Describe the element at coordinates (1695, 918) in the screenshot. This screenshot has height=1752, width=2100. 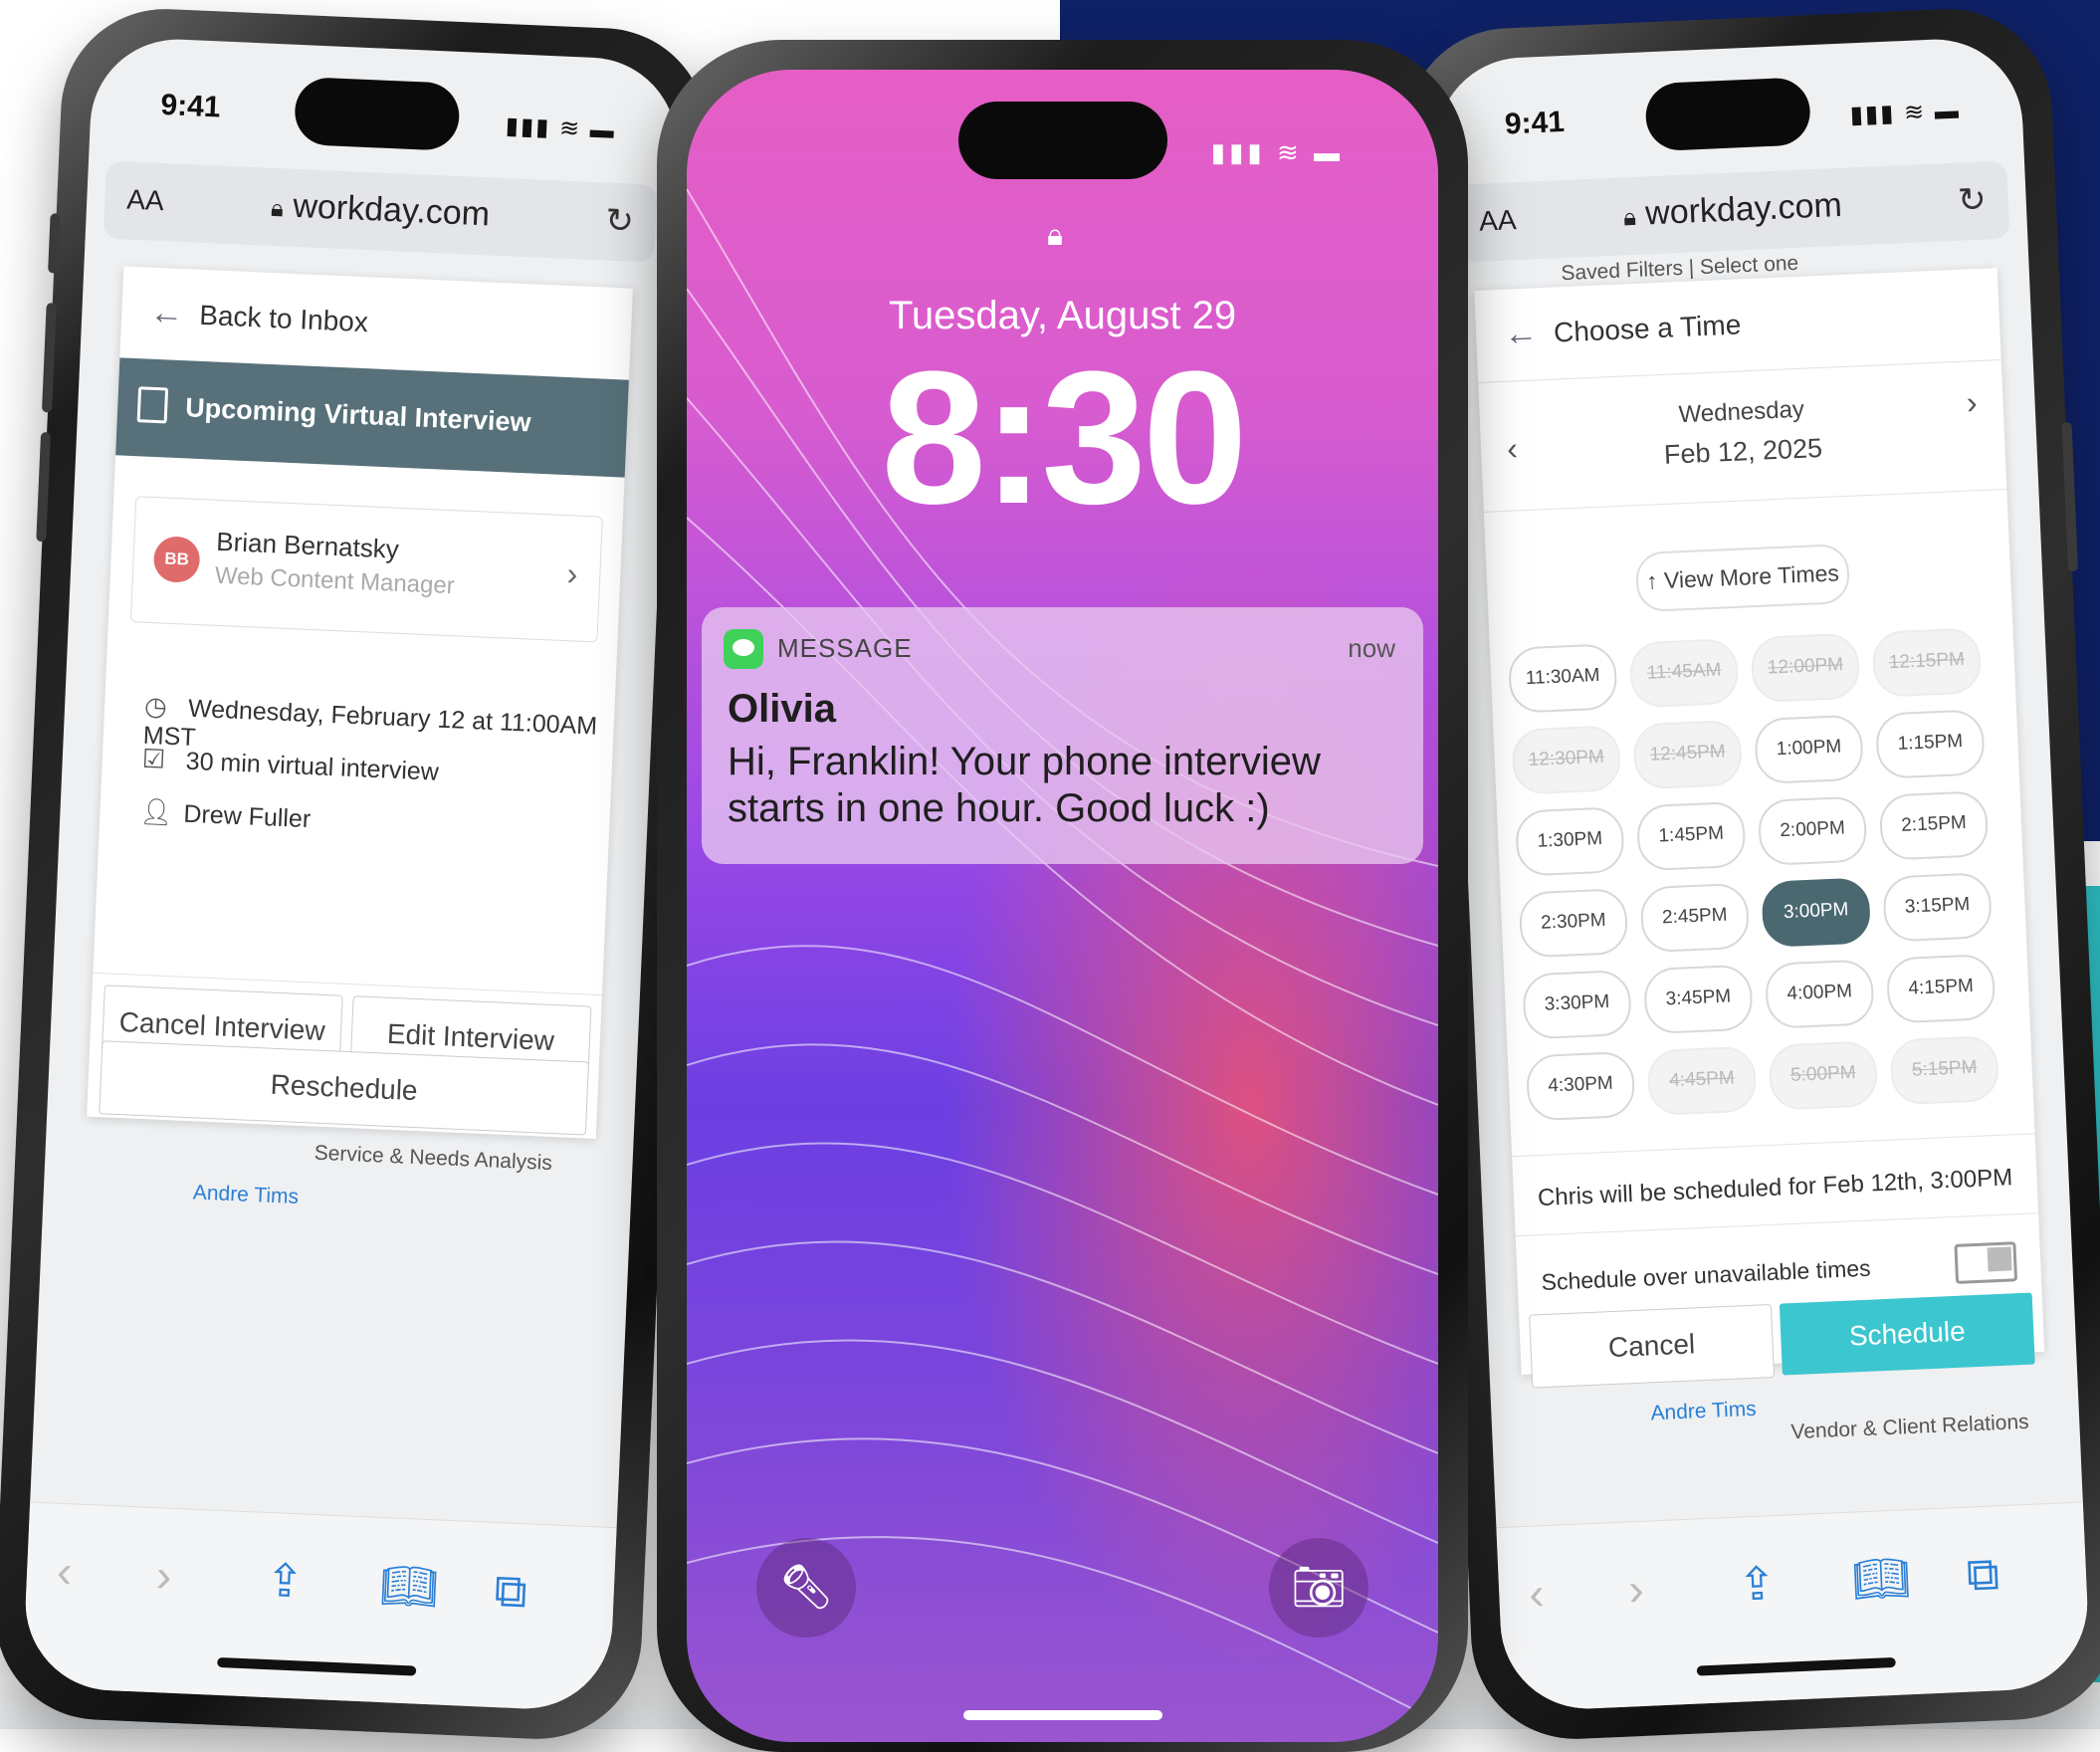
I see `time-slot: 2:45PM` at that location.